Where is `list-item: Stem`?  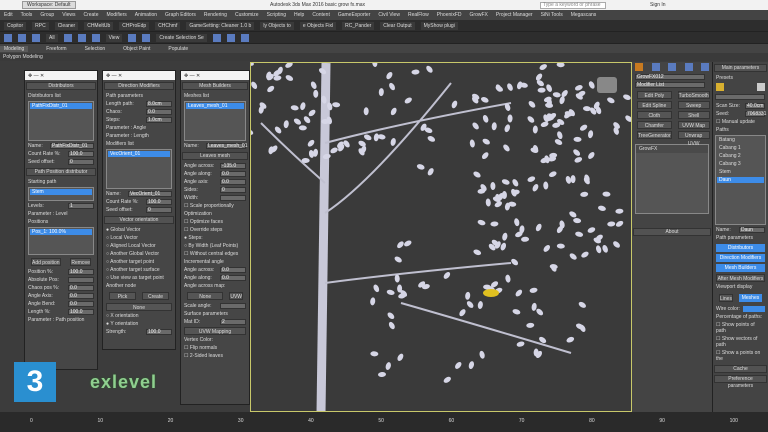
list-item: Stem is located at coordinates (61, 192).